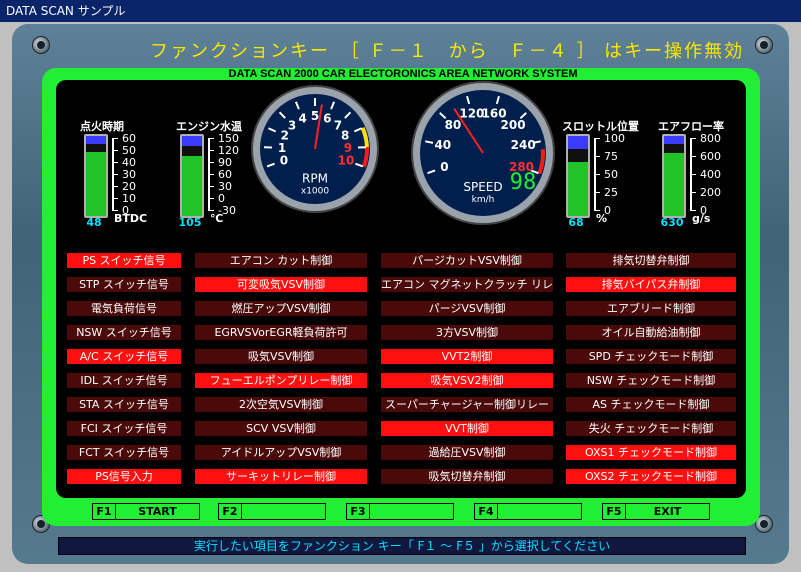 The width and height of the screenshot is (801, 572). I want to click on coolant-scale-label: 30, so click(225, 186).